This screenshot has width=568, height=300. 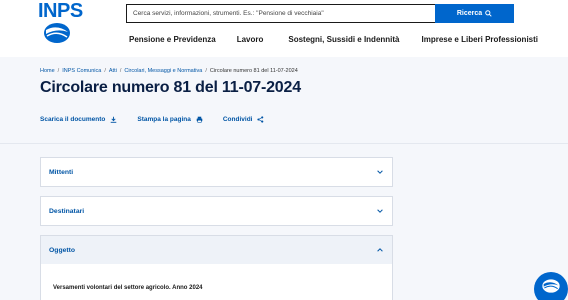 What do you see at coordinates (81, 71) in the screenshot?
I see `breadcrumb-inps-comunica: INPS Comunica` at bounding box center [81, 71].